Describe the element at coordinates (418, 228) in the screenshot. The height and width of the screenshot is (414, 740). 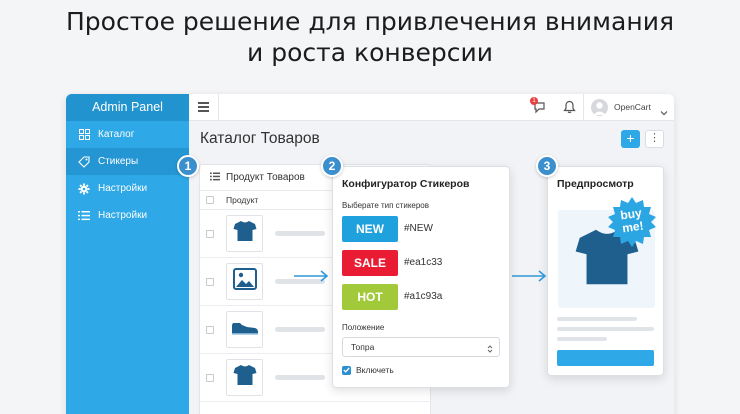
I see `sticker-new-code: #NEW` at that location.